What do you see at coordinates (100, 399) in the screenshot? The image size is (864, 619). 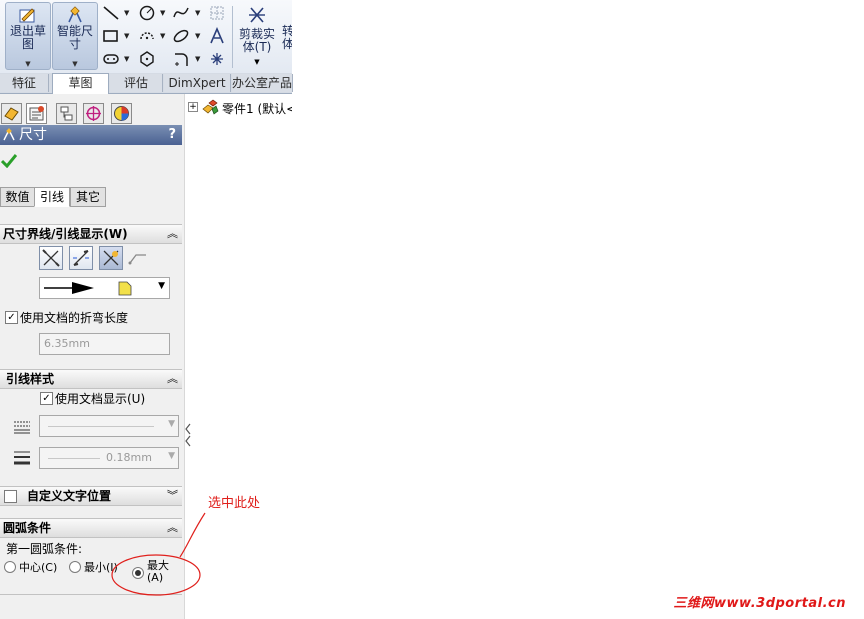 I see `use-doc-display-label: 使用文档显示(U)` at bounding box center [100, 399].